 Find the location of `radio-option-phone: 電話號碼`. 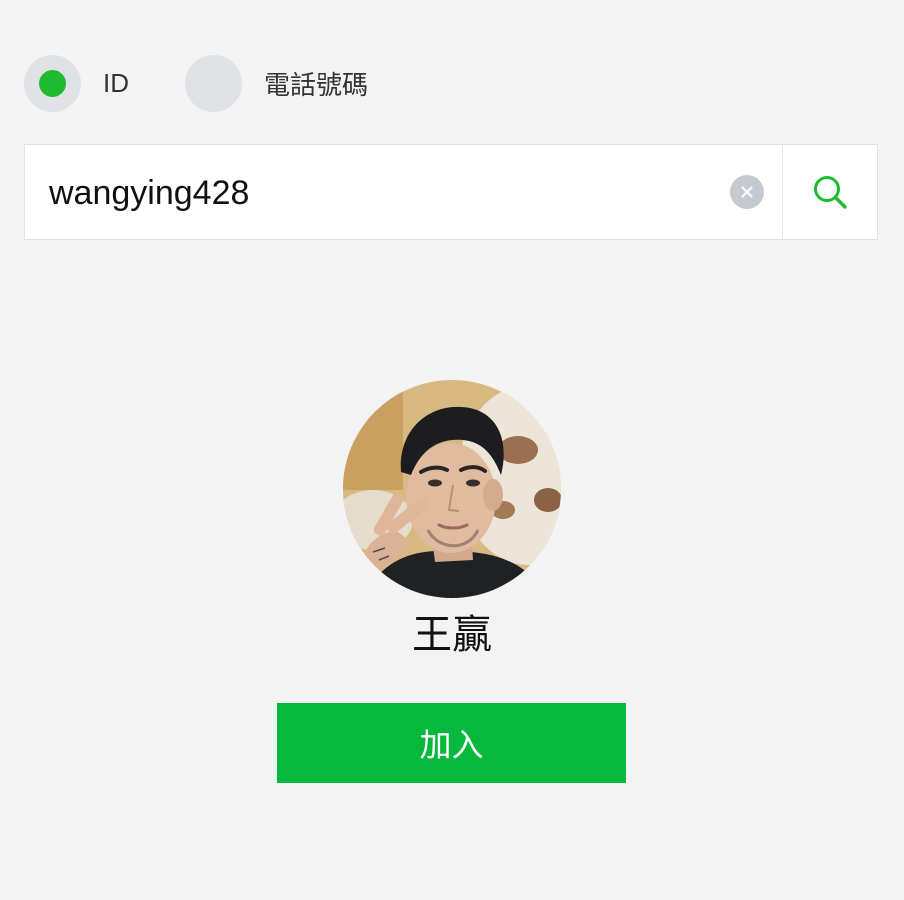

radio-option-phone: 電話號碼 is located at coordinates (277, 83).